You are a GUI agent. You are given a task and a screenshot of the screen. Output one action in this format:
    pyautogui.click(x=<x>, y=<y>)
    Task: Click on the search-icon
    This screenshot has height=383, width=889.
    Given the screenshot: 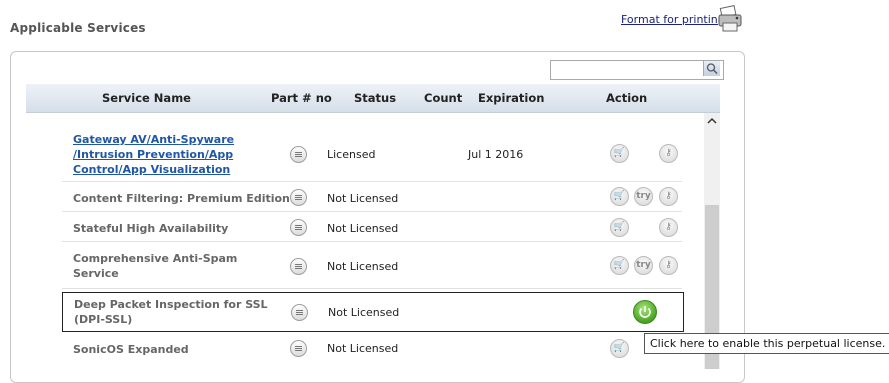 What is the action you would take?
    pyautogui.click(x=712, y=69)
    